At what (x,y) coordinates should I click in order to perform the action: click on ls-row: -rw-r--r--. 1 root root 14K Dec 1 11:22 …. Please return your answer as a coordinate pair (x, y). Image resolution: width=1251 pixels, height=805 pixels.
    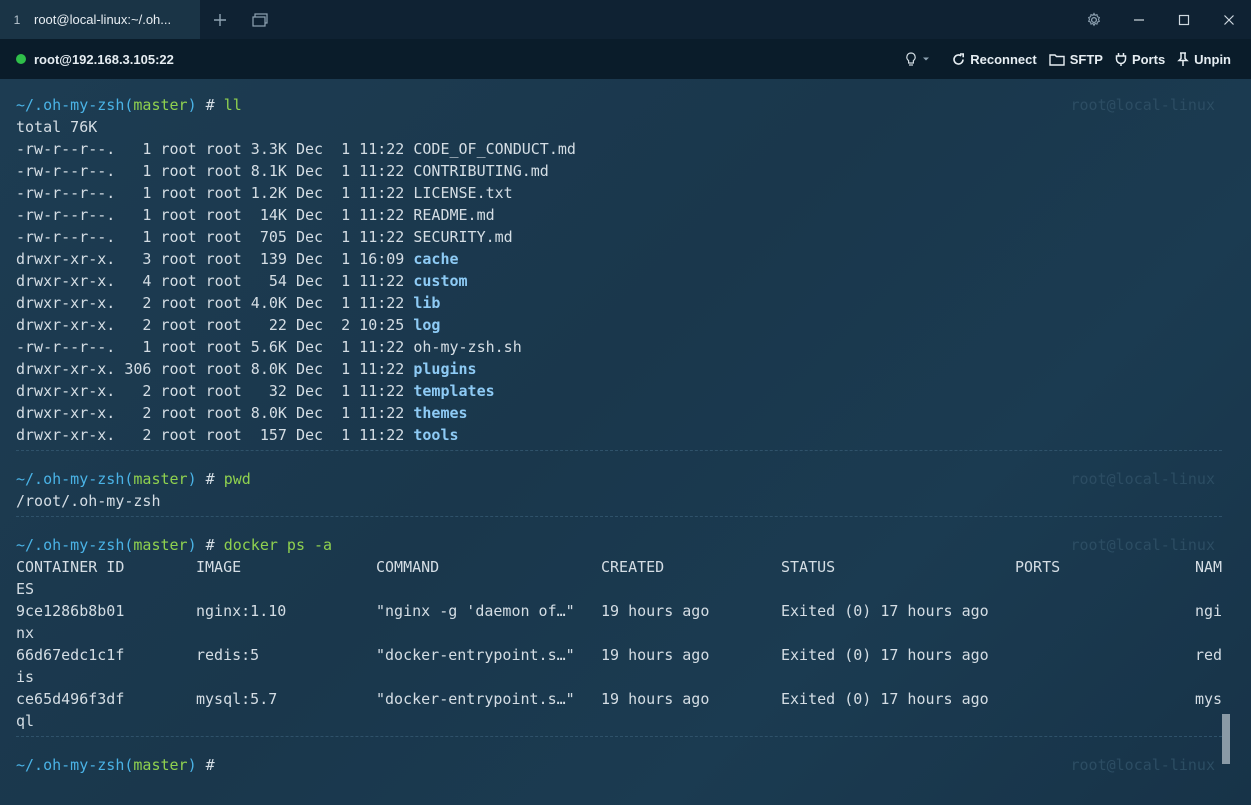
    Looking at the image, I should click on (255, 215).